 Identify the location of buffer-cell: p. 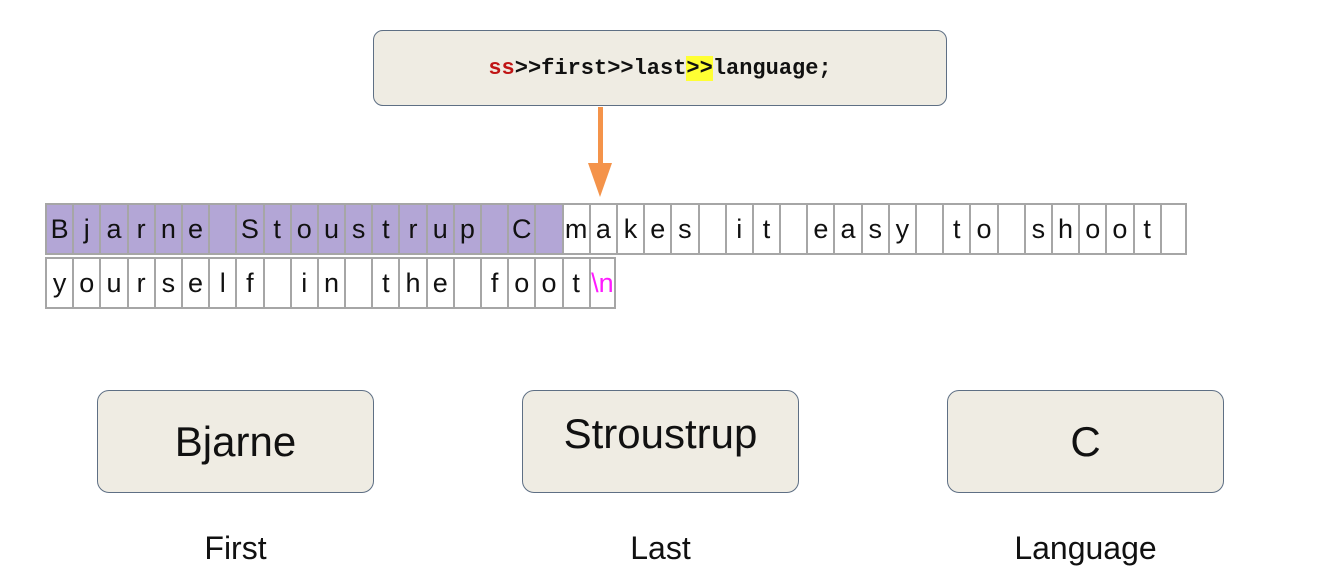
(466, 229).